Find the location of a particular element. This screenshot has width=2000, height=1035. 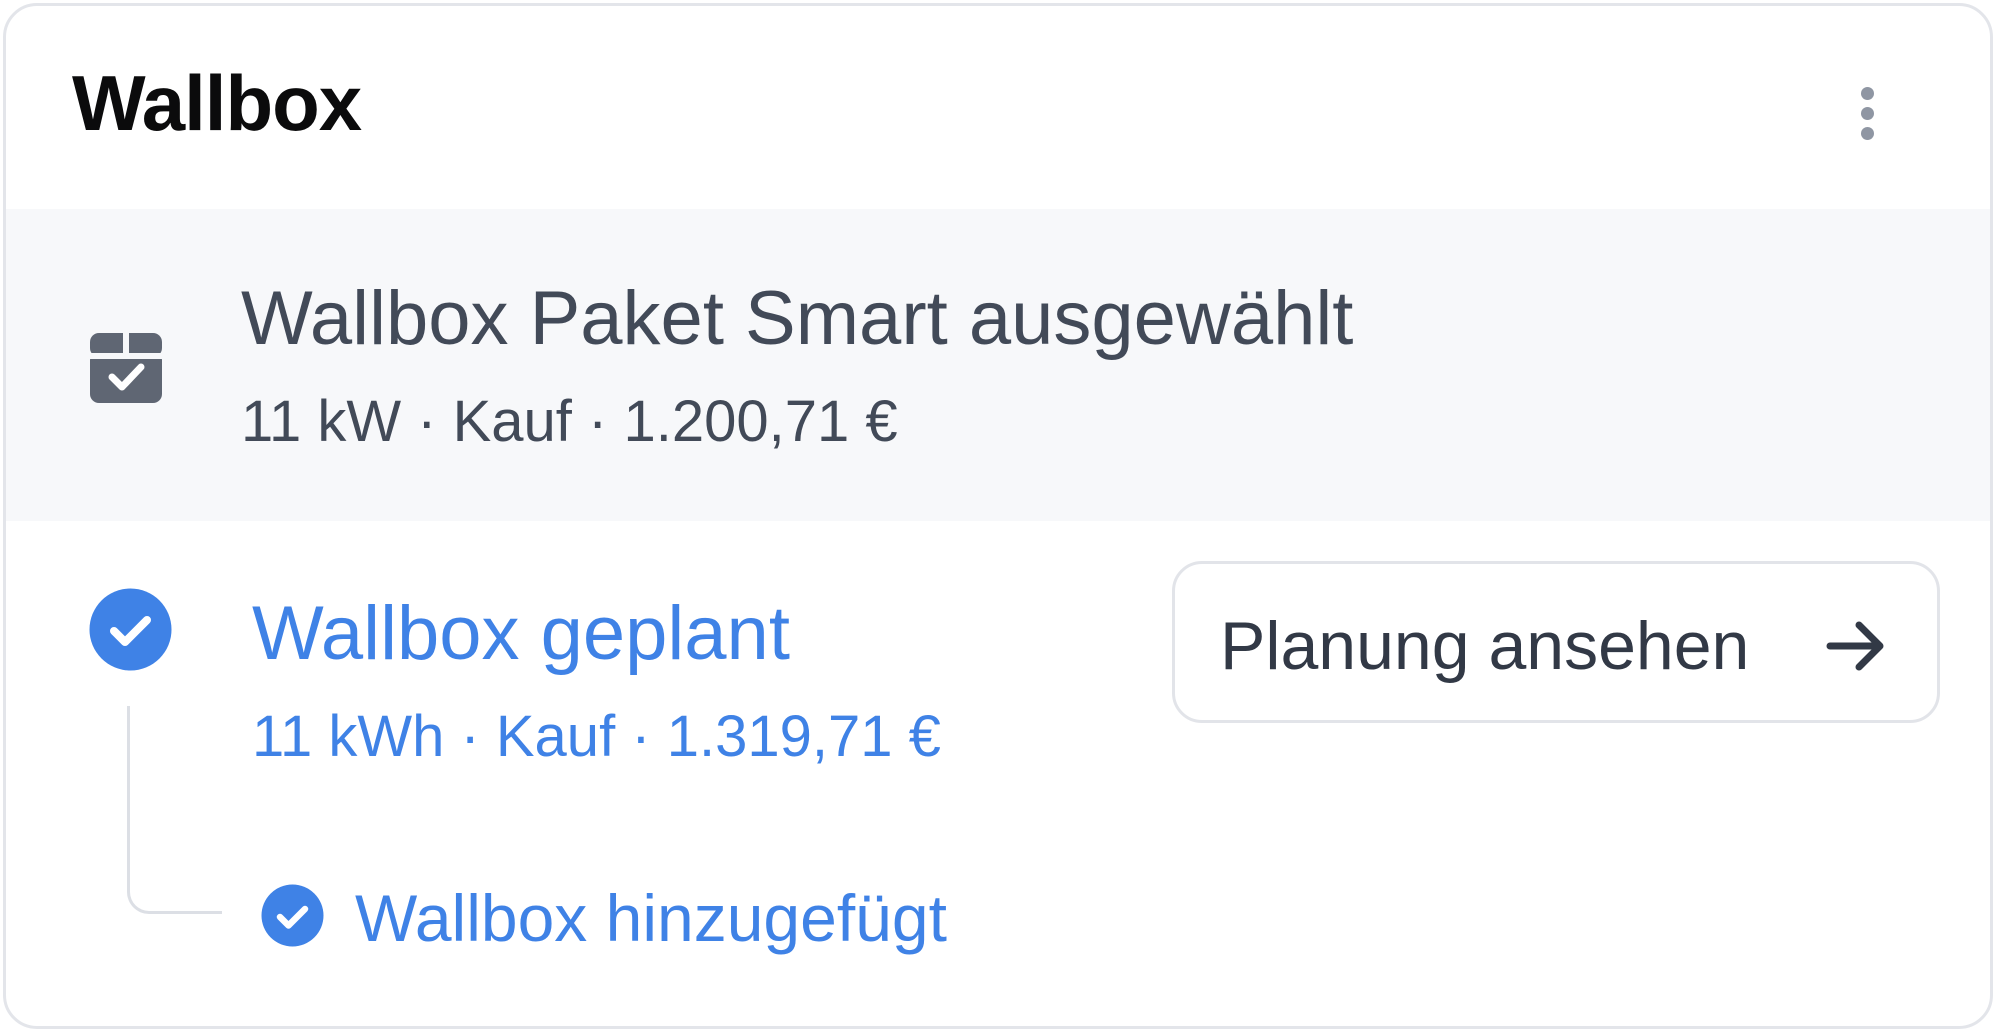

view-planning-button-label: Planung ansehen is located at coordinates (1485, 646).